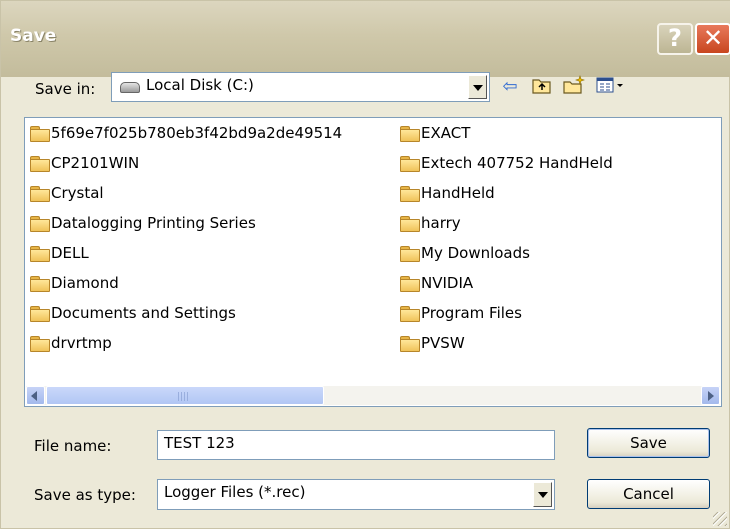  I want to click on file-name-text: 5f69e7f025b780eb3f42bd9a2de49514, so click(197, 133).